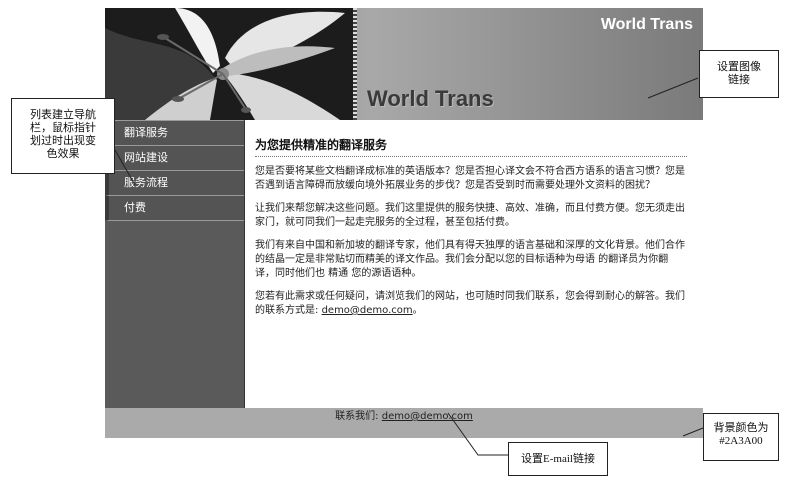 The image size is (790, 485). I want to click on page-title: 为您提供精准的翻译服务, so click(471, 147).